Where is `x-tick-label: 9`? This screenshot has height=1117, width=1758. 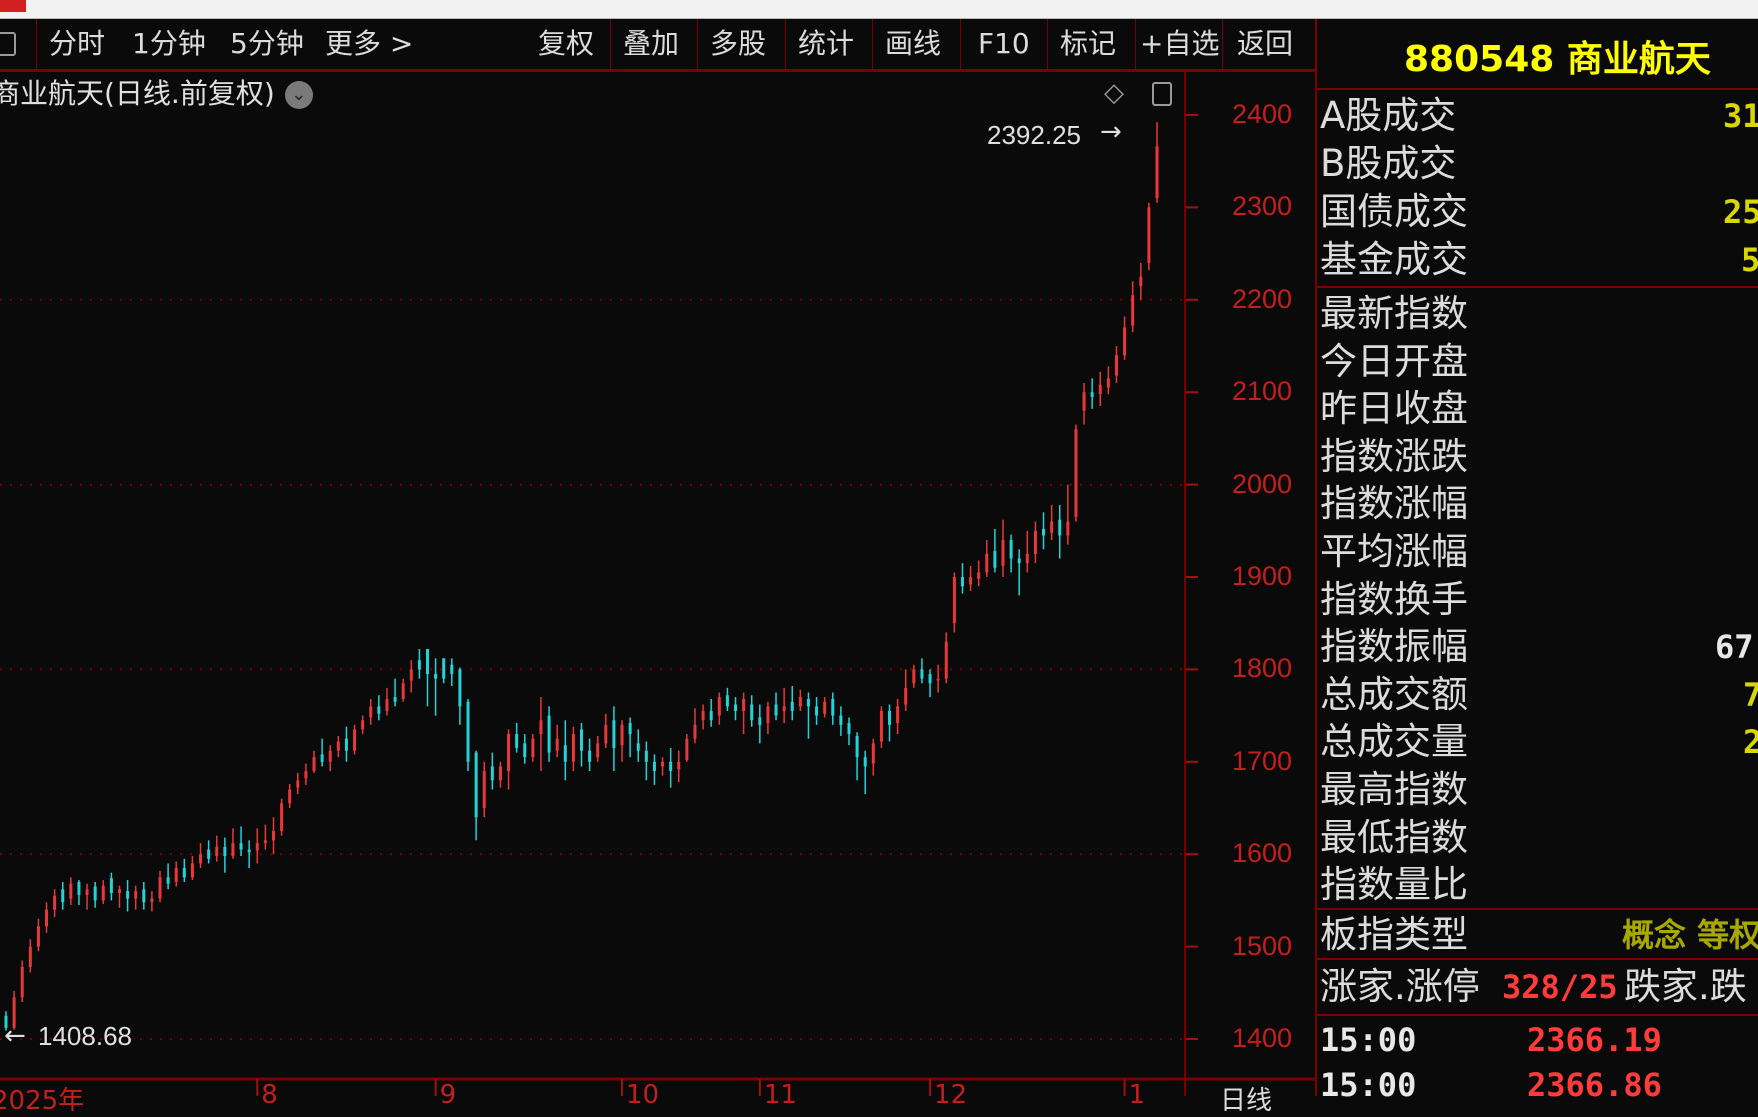 x-tick-label: 9 is located at coordinates (448, 1095).